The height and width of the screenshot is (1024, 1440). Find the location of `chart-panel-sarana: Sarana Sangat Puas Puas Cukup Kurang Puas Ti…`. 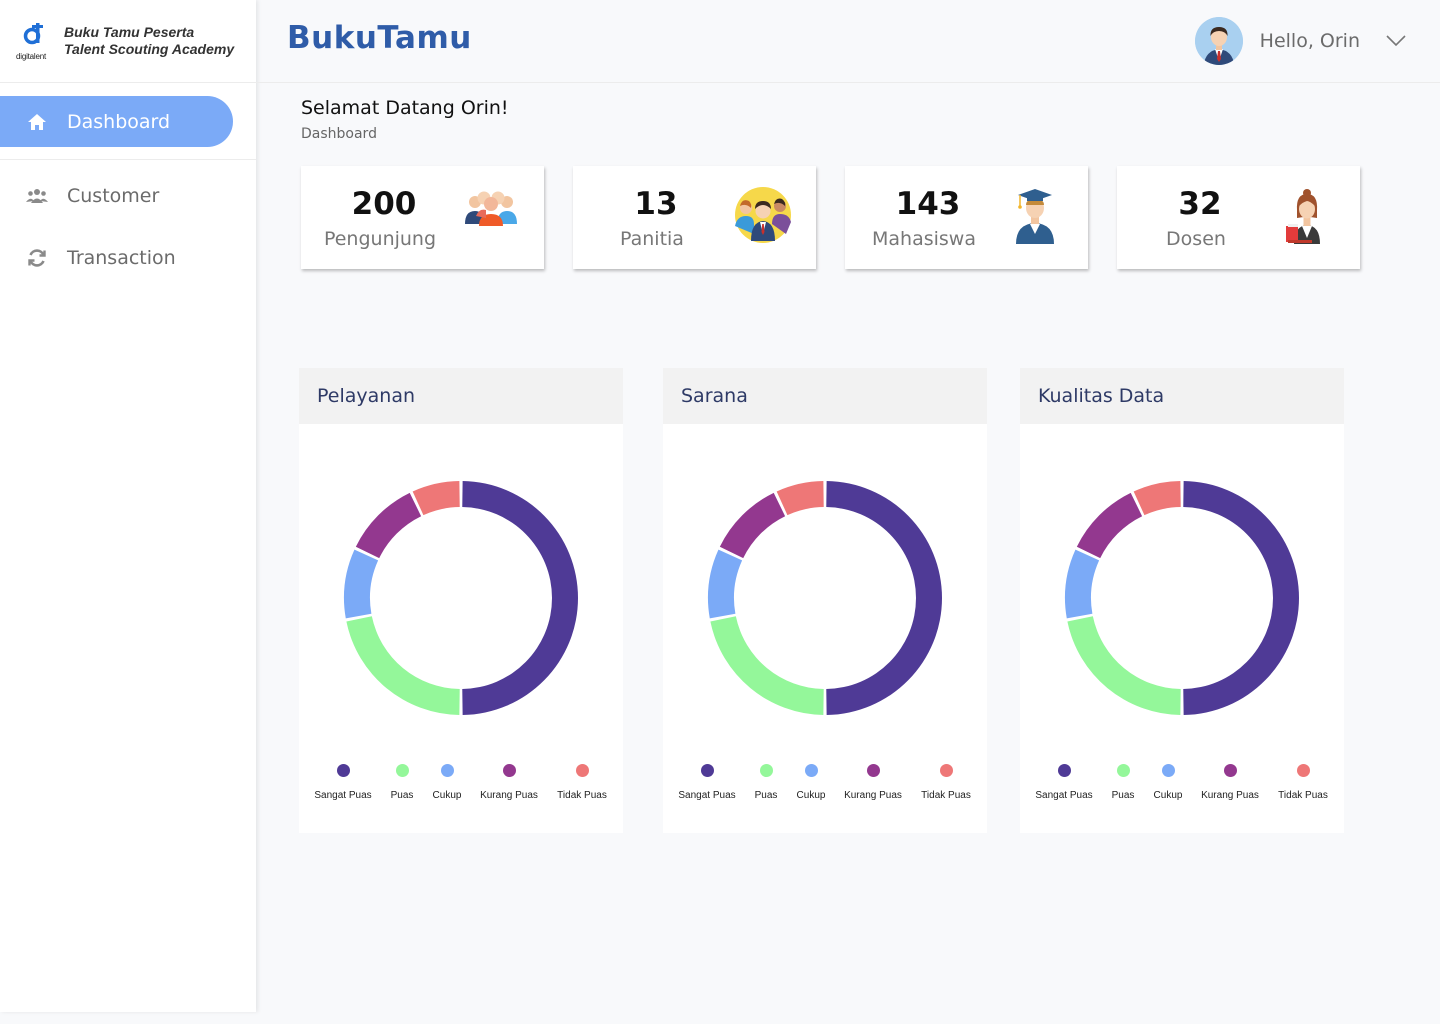

chart-panel-sarana: Sarana Sangat Puas Puas Cukup Kurang Puas Ti… is located at coordinates (825, 600).